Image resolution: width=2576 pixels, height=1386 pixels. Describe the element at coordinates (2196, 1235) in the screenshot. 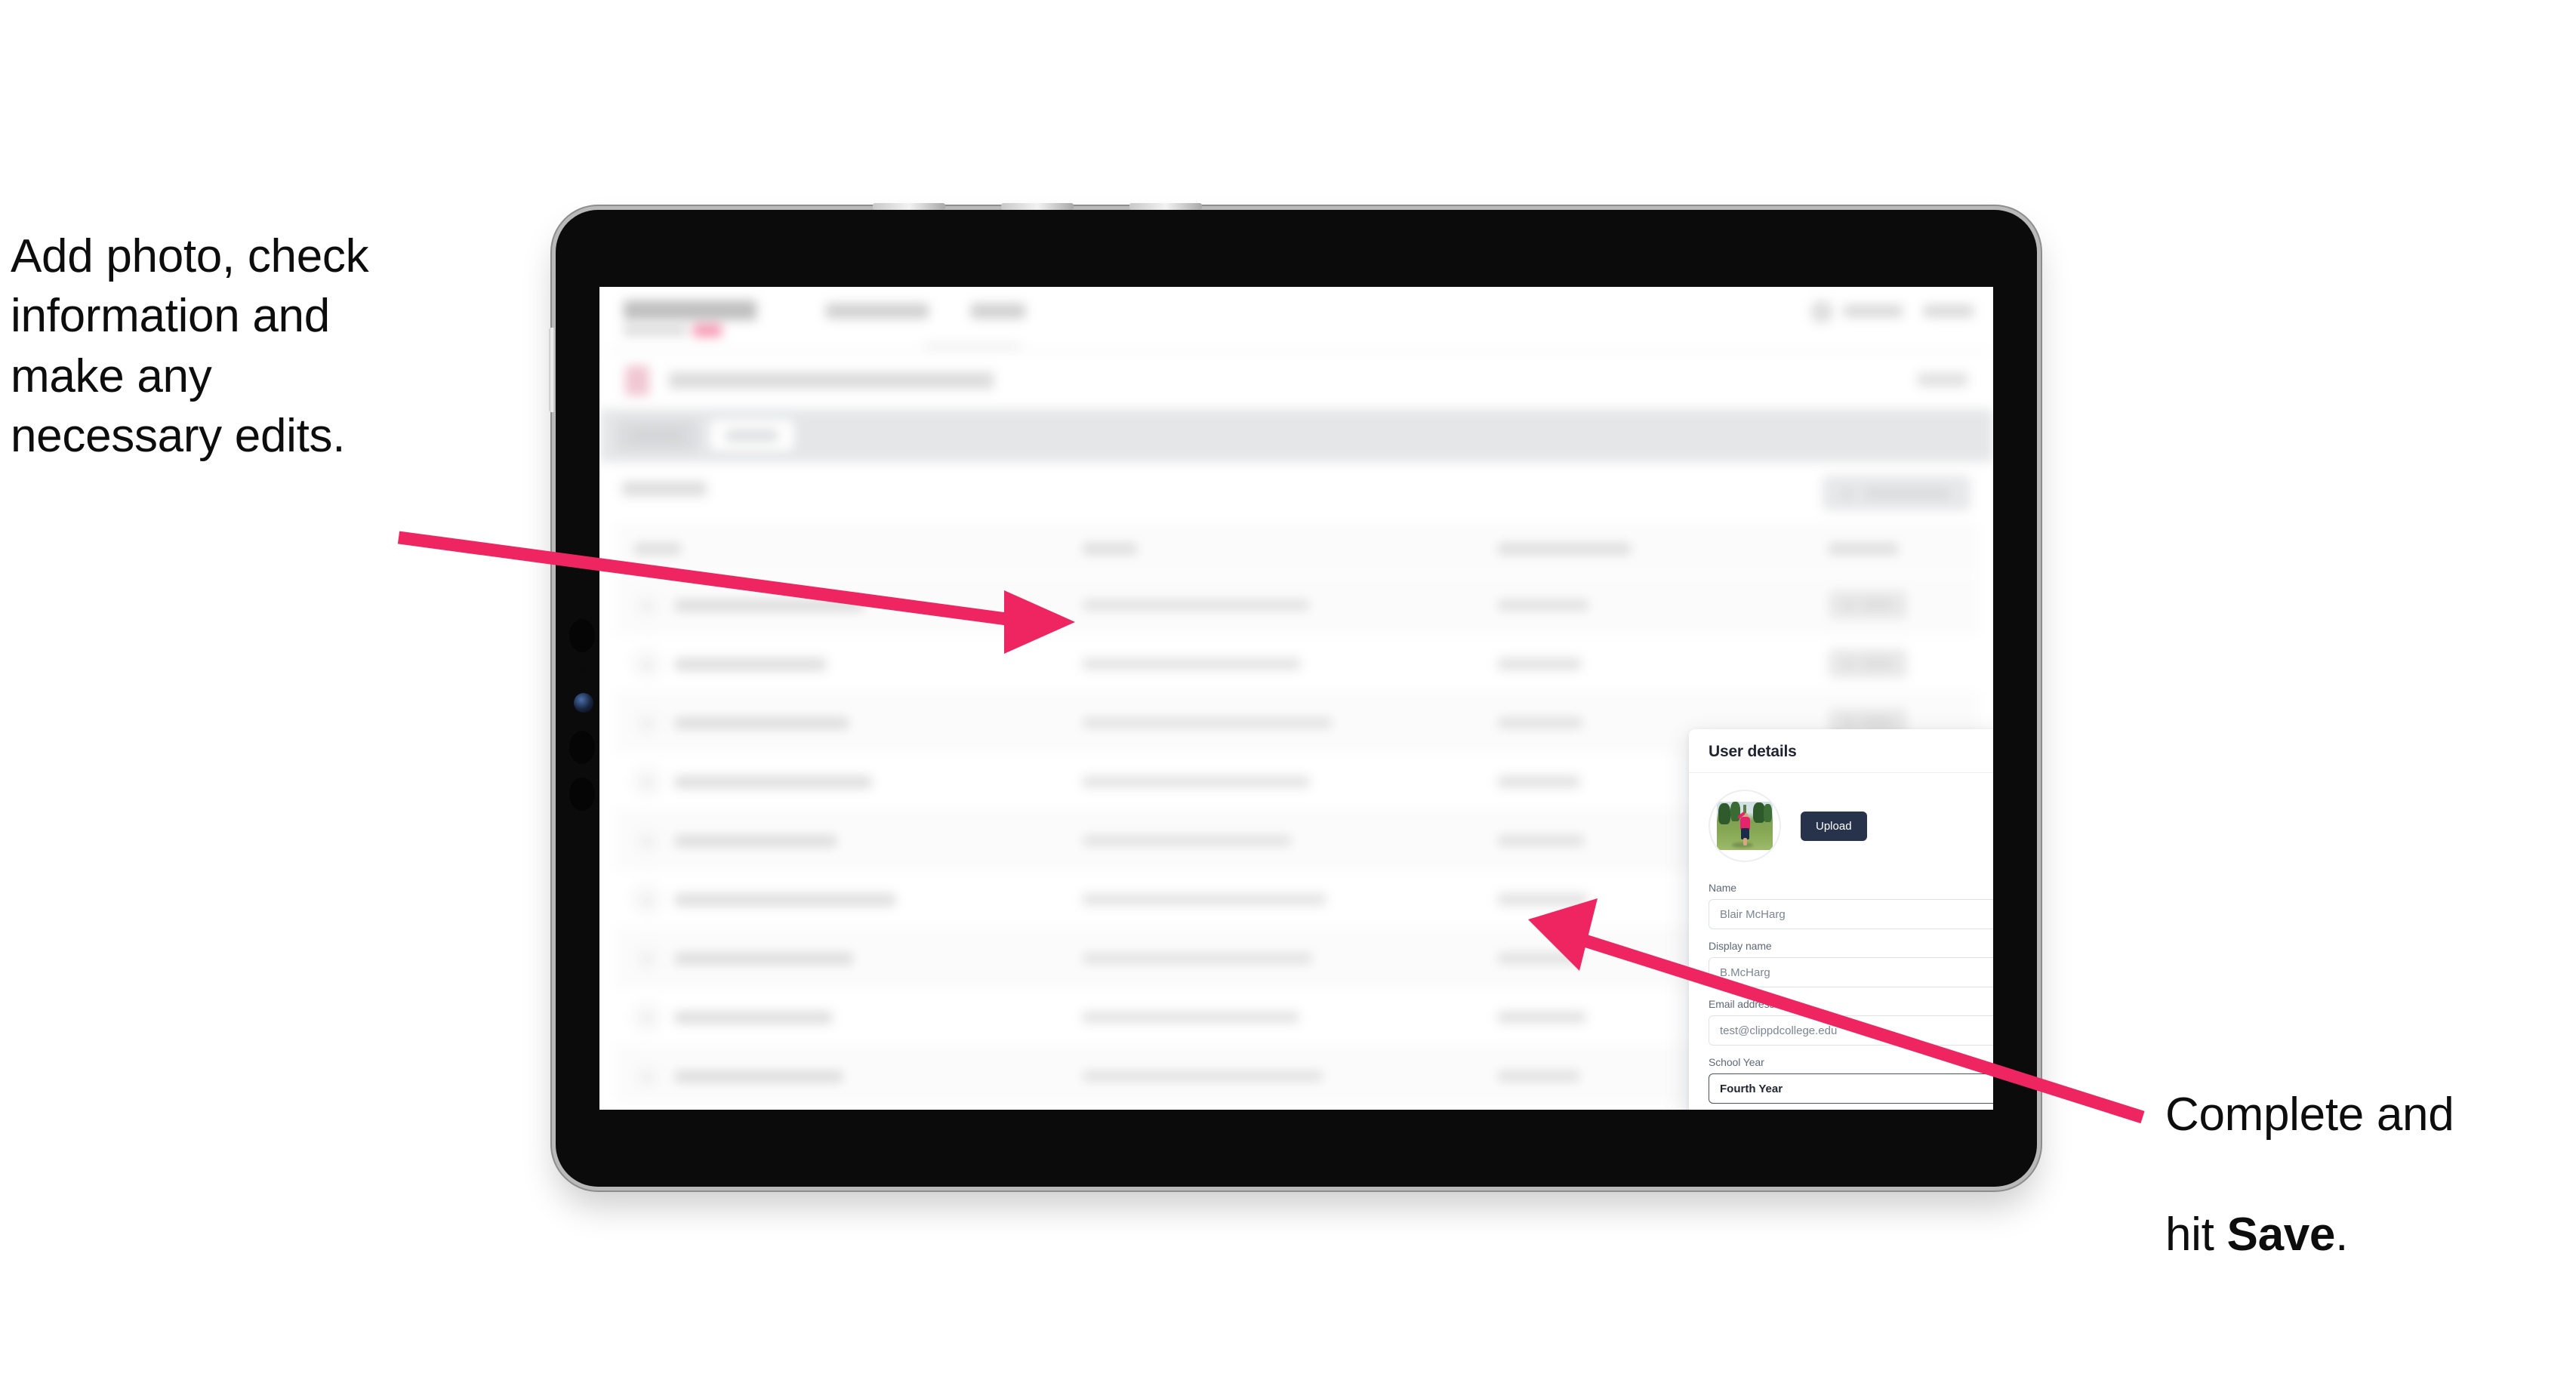

I see `annotation-right-prefix: hit` at that location.